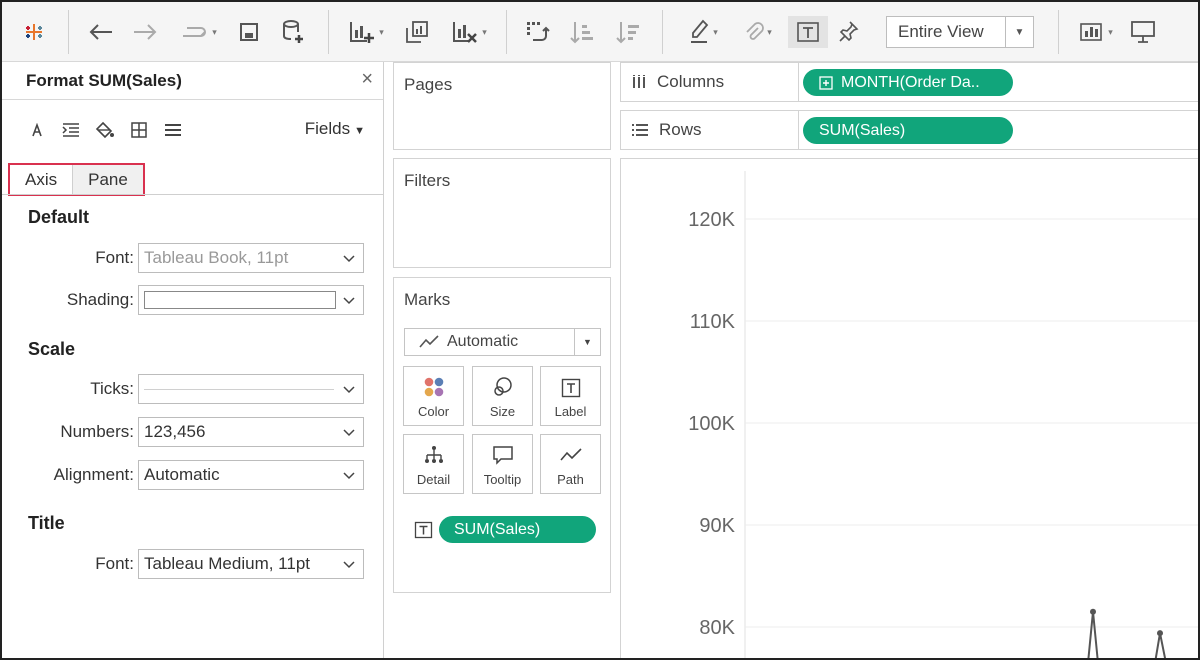 This screenshot has height=660, width=1200. What do you see at coordinates (367, 79) in the screenshot?
I see `close-icon: ×` at bounding box center [367, 79].